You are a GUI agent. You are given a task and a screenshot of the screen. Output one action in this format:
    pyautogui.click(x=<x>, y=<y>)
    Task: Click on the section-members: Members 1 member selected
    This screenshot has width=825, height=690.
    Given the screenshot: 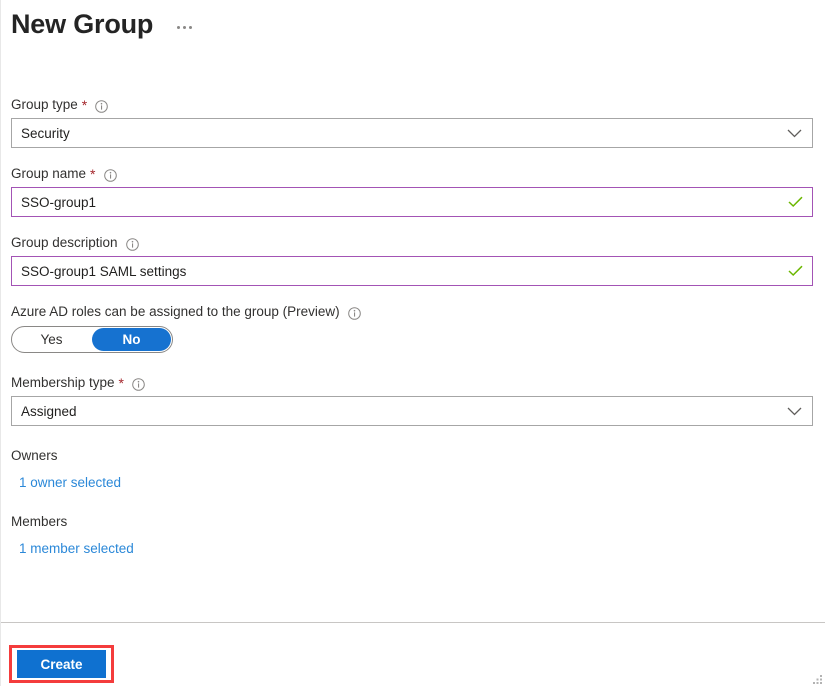 What is the action you would take?
    pyautogui.click(x=413, y=535)
    